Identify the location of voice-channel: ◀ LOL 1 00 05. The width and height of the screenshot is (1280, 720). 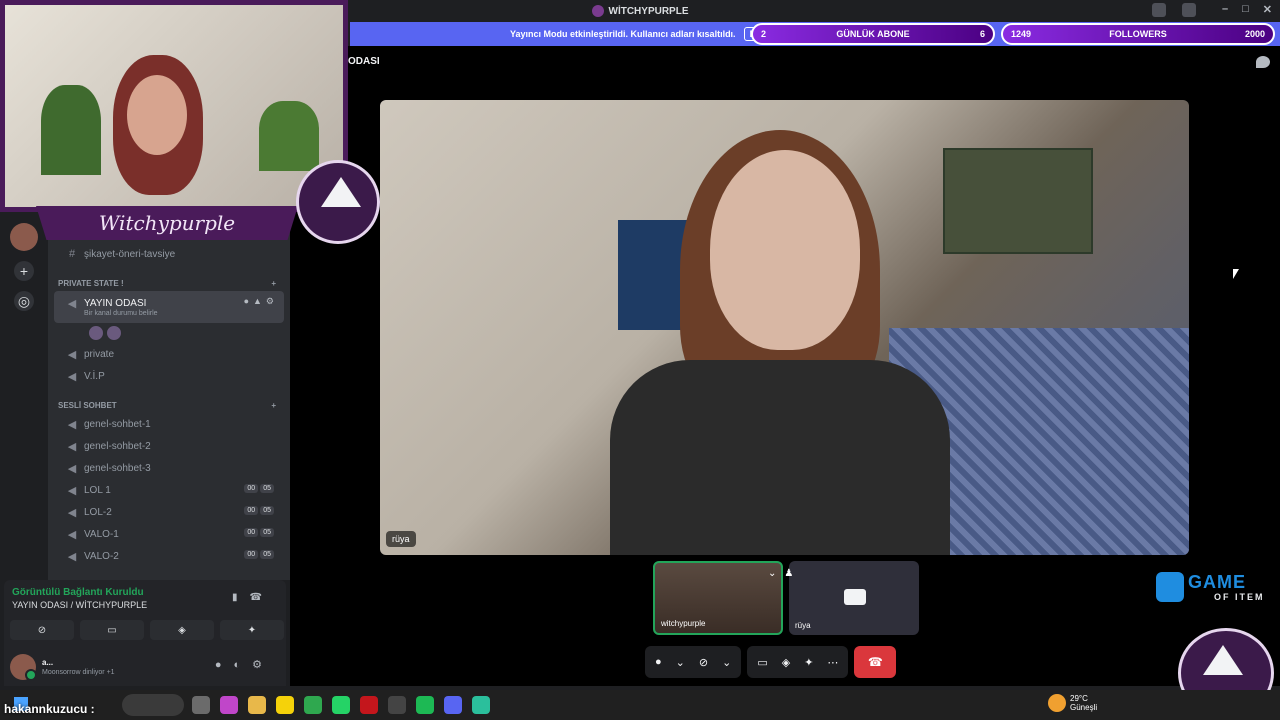
(169, 490).